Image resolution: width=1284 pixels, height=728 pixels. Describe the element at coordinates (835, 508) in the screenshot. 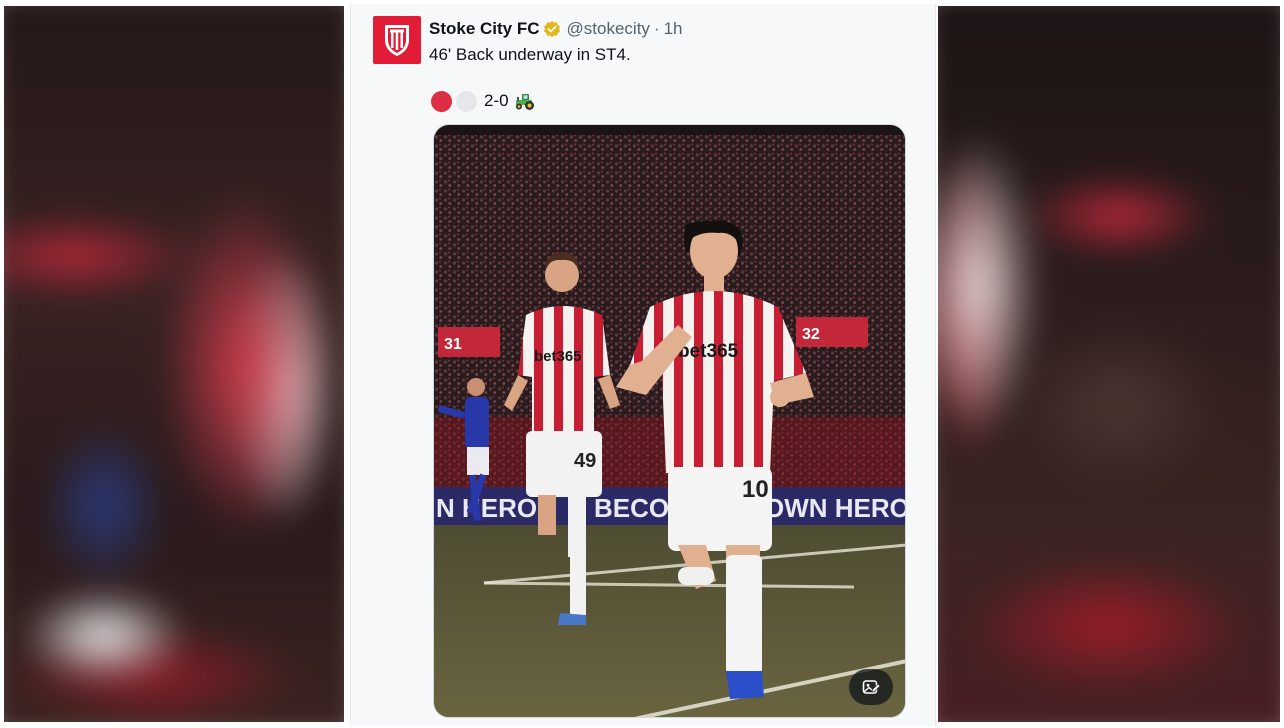

I see `board-text-3: OWN HERO` at that location.